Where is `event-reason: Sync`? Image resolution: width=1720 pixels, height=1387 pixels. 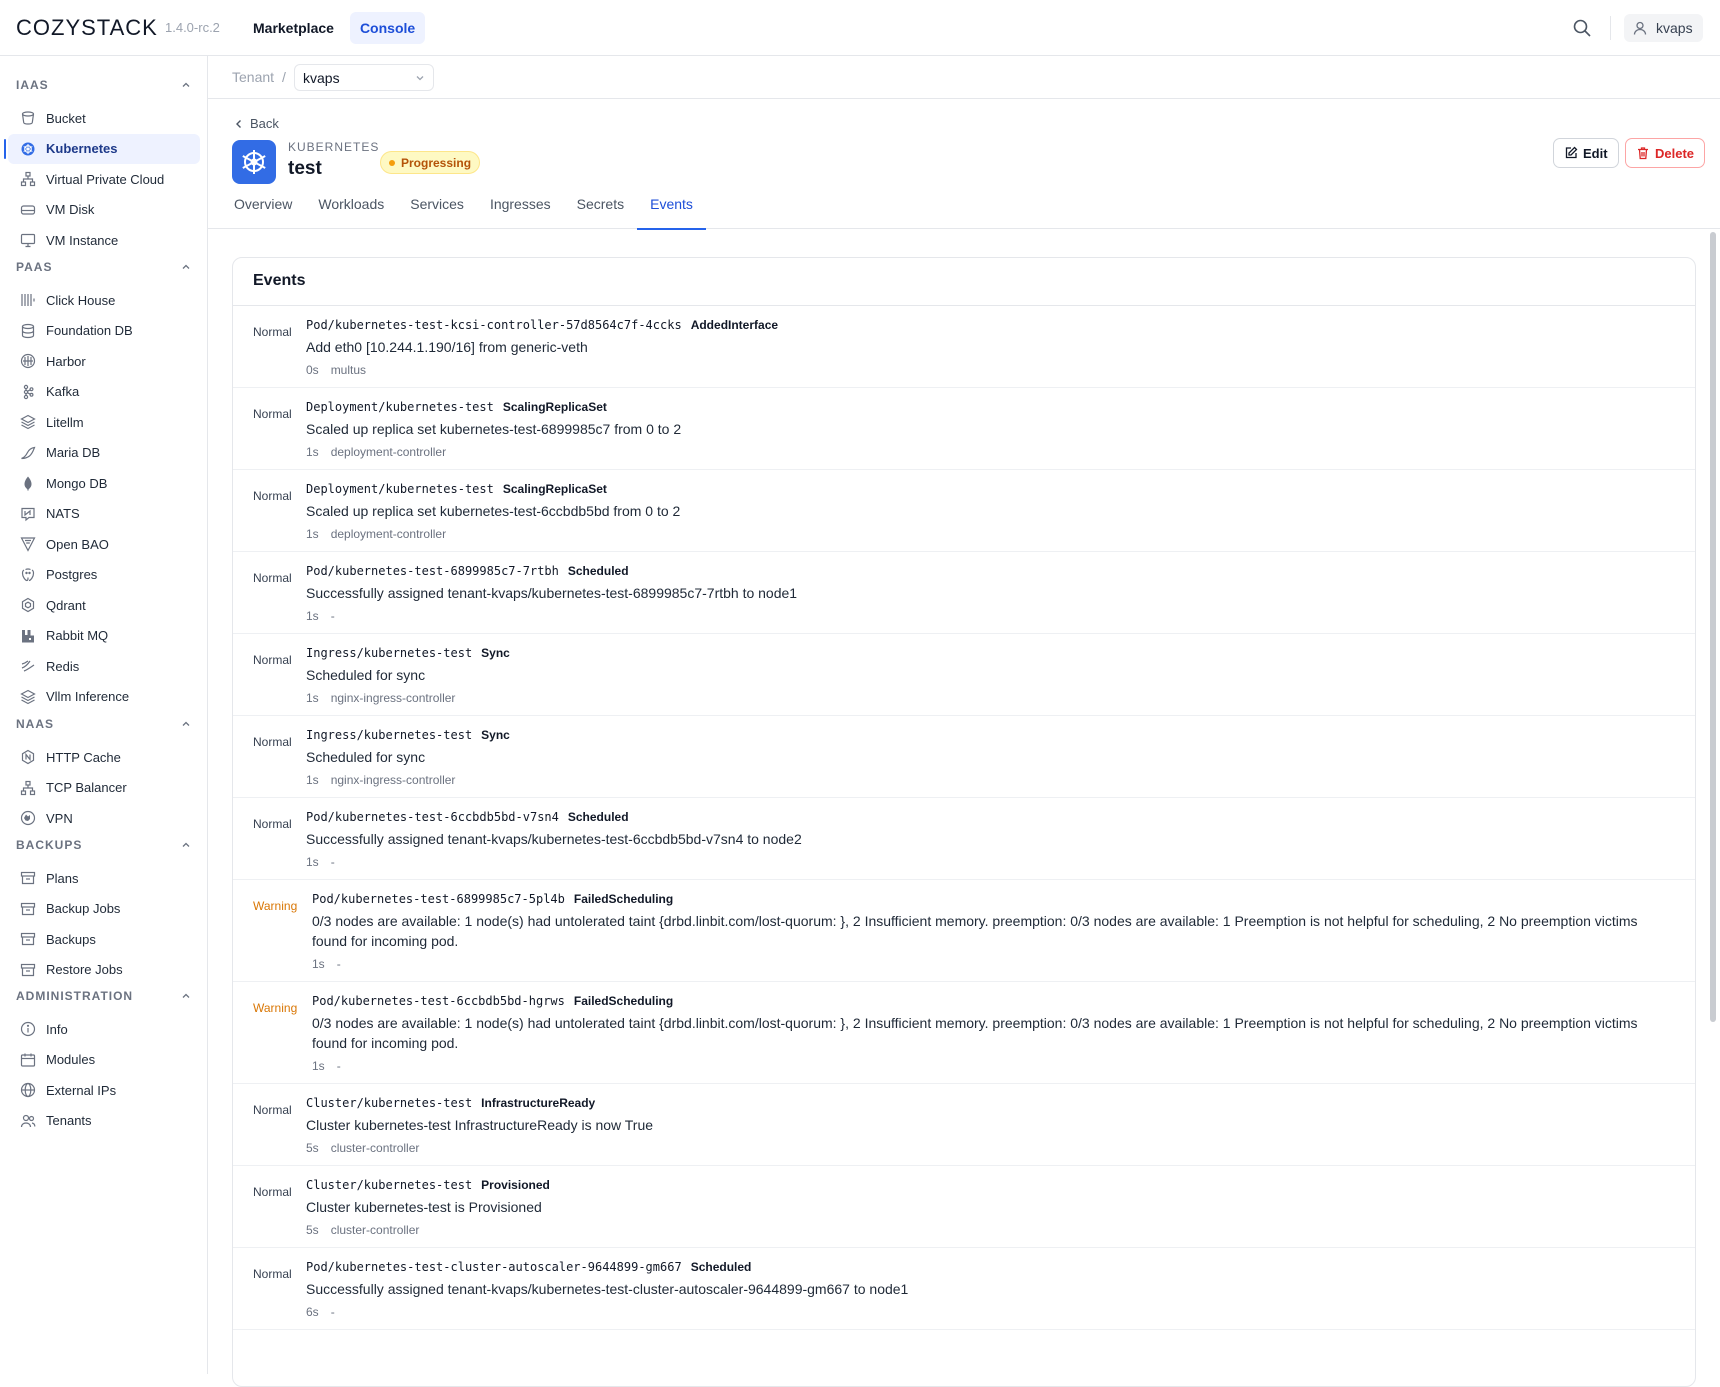
event-reason: Sync is located at coordinates (495, 735).